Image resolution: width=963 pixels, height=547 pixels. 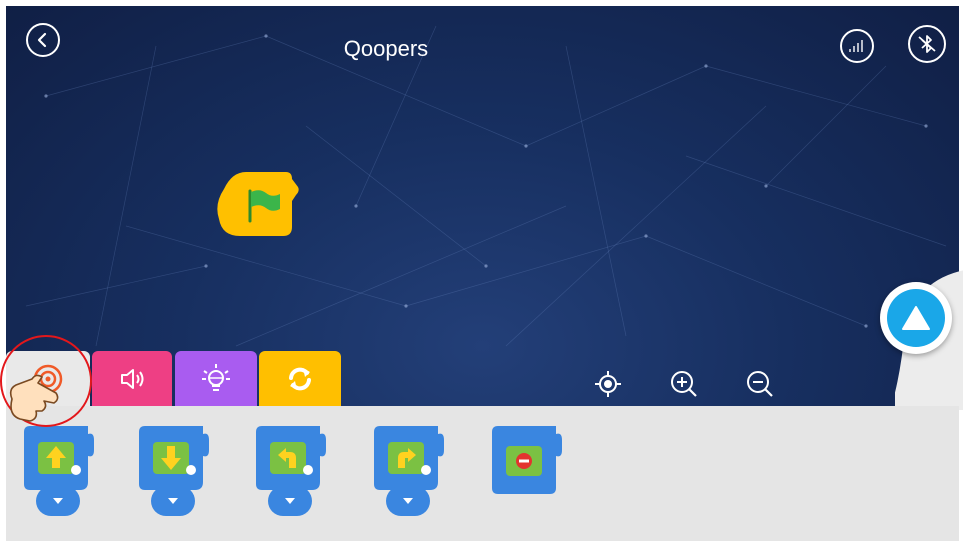 I want to click on palette-block-turn-left, so click(x=299, y=470).